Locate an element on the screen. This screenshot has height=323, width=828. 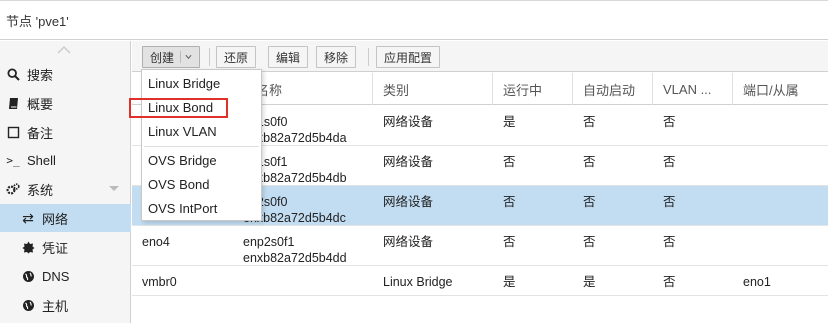
column-header-running: 运行中 is located at coordinates (533, 89).